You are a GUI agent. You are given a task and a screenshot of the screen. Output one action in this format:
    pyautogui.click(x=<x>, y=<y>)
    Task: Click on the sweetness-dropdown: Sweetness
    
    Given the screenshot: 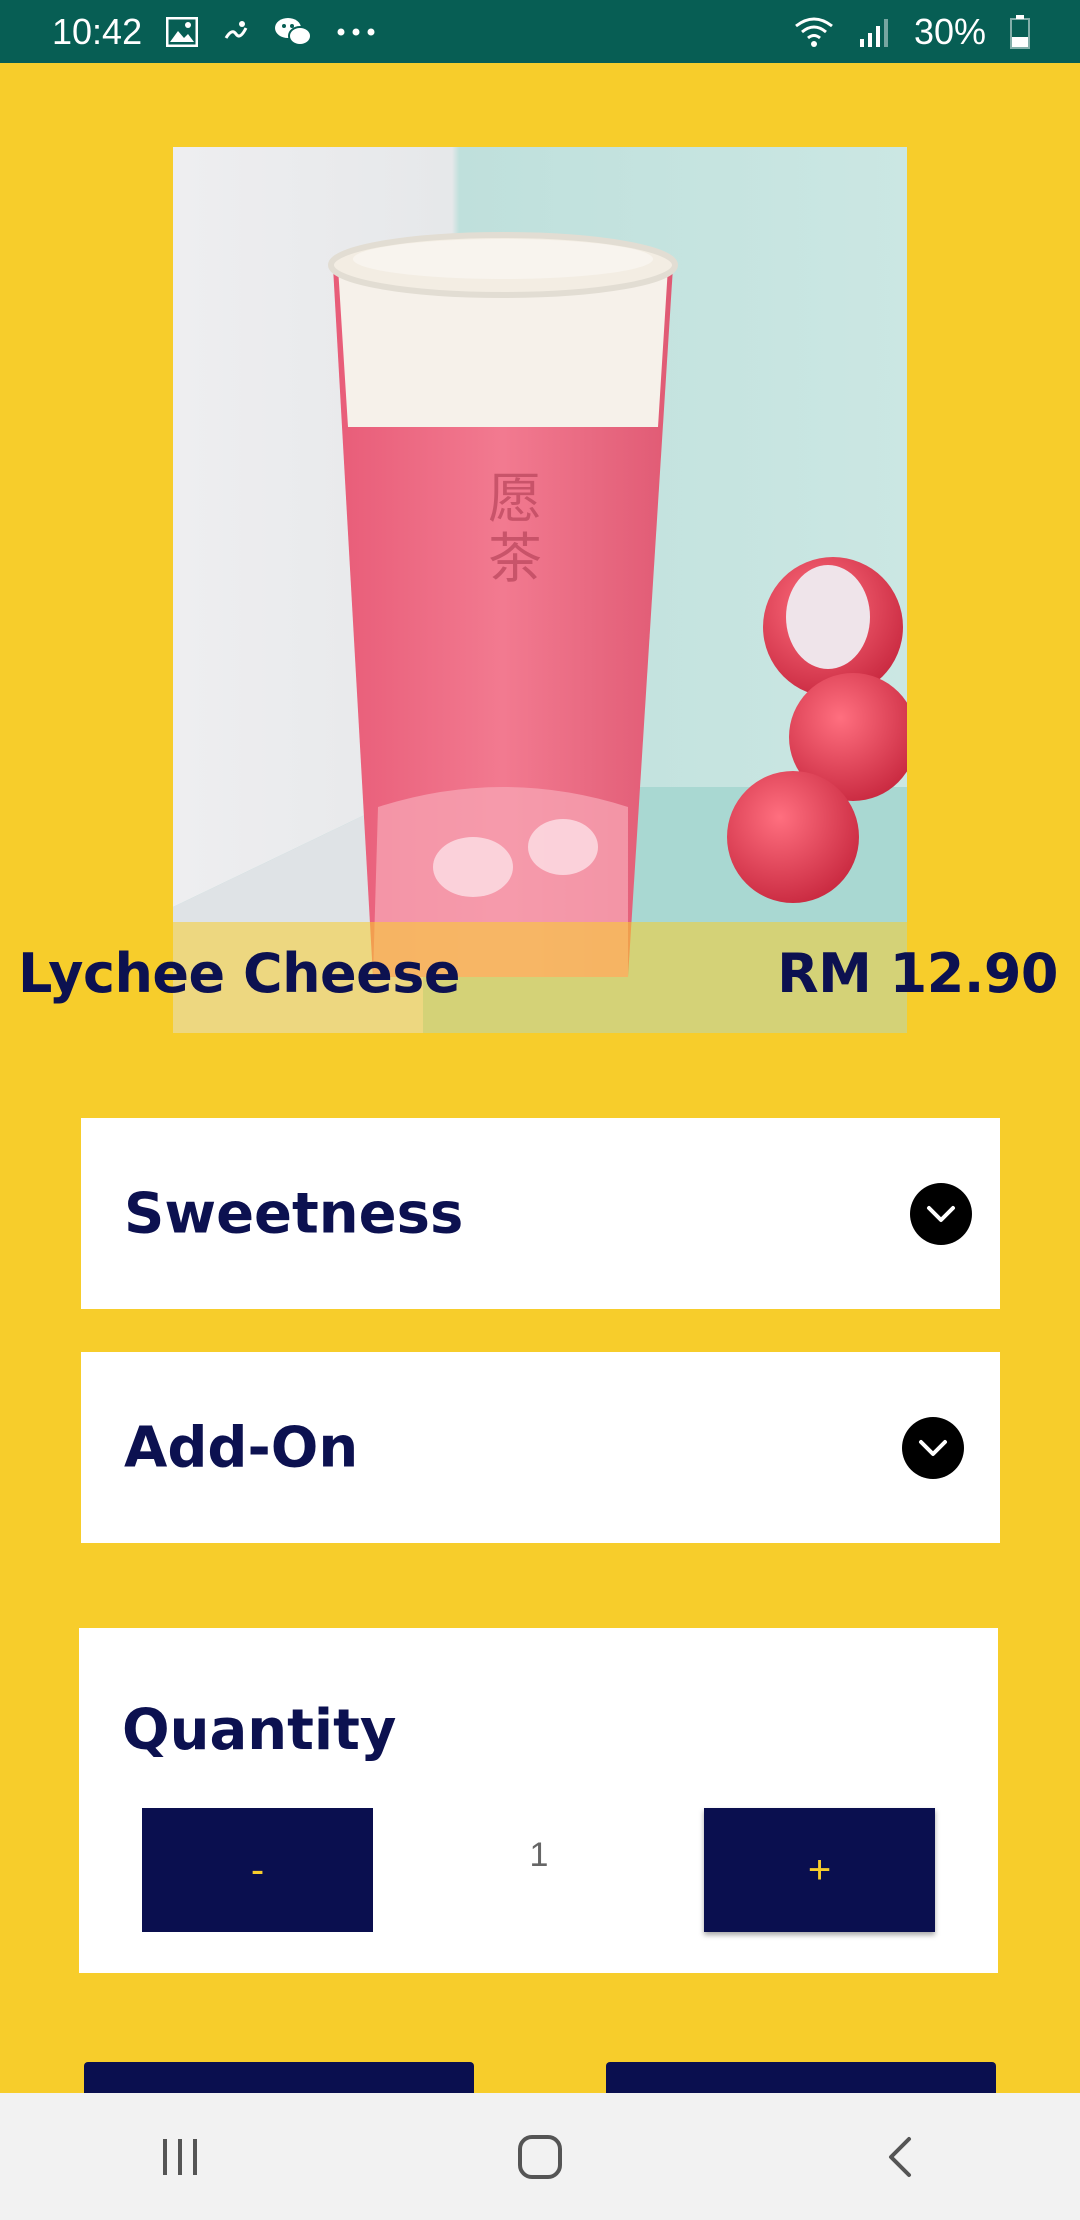 What is the action you would take?
    pyautogui.click(x=540, y=1213)
    